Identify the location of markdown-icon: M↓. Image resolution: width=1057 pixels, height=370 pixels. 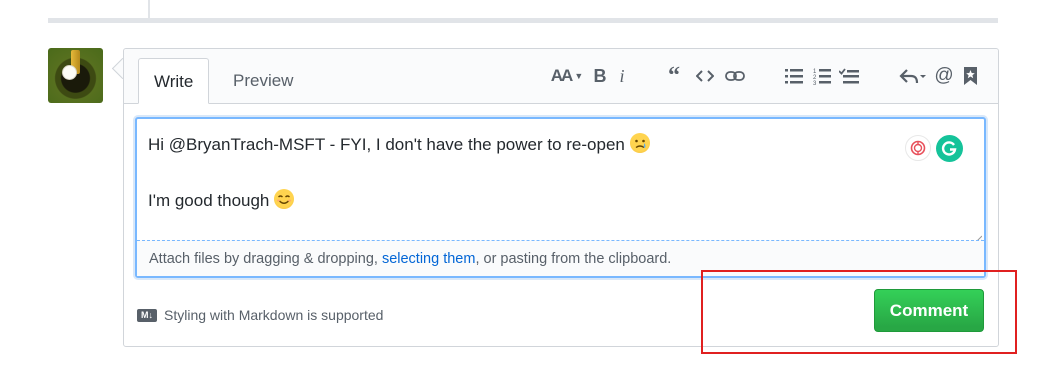
(147, 315).